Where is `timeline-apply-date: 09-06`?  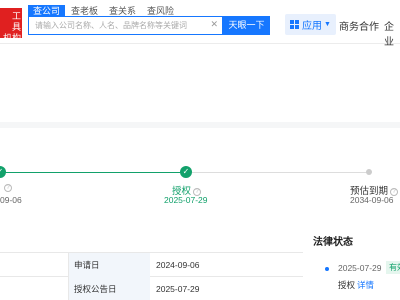
timeline-apply-date: 09-06 is located at coordinates (11, 200).